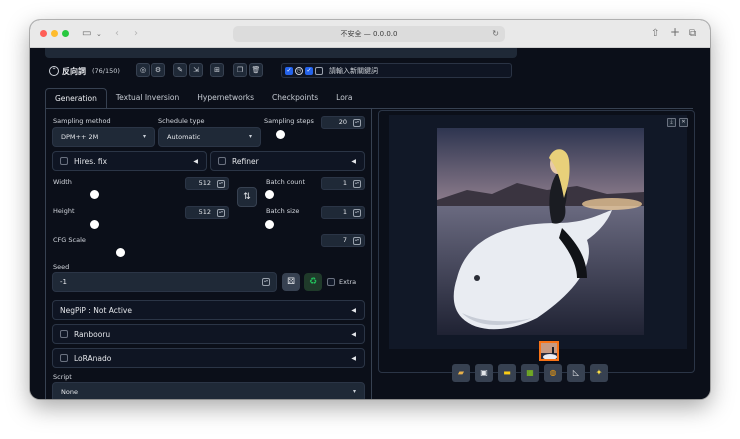  I want to click on refiner-checkbox, so click(222, 161).